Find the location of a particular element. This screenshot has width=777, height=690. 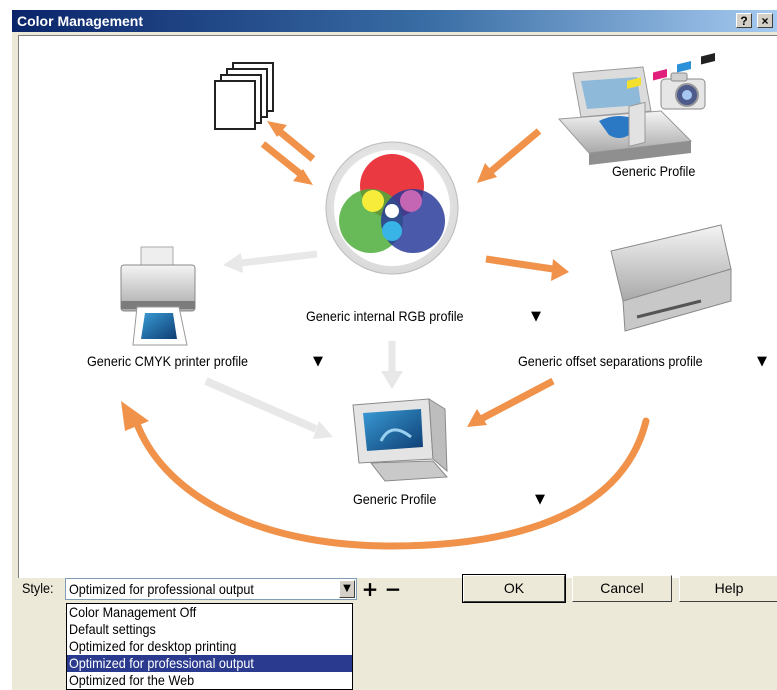

cmyk-printer-profile-dropdown-icon: ▼ is located at coordinates (318, 362).